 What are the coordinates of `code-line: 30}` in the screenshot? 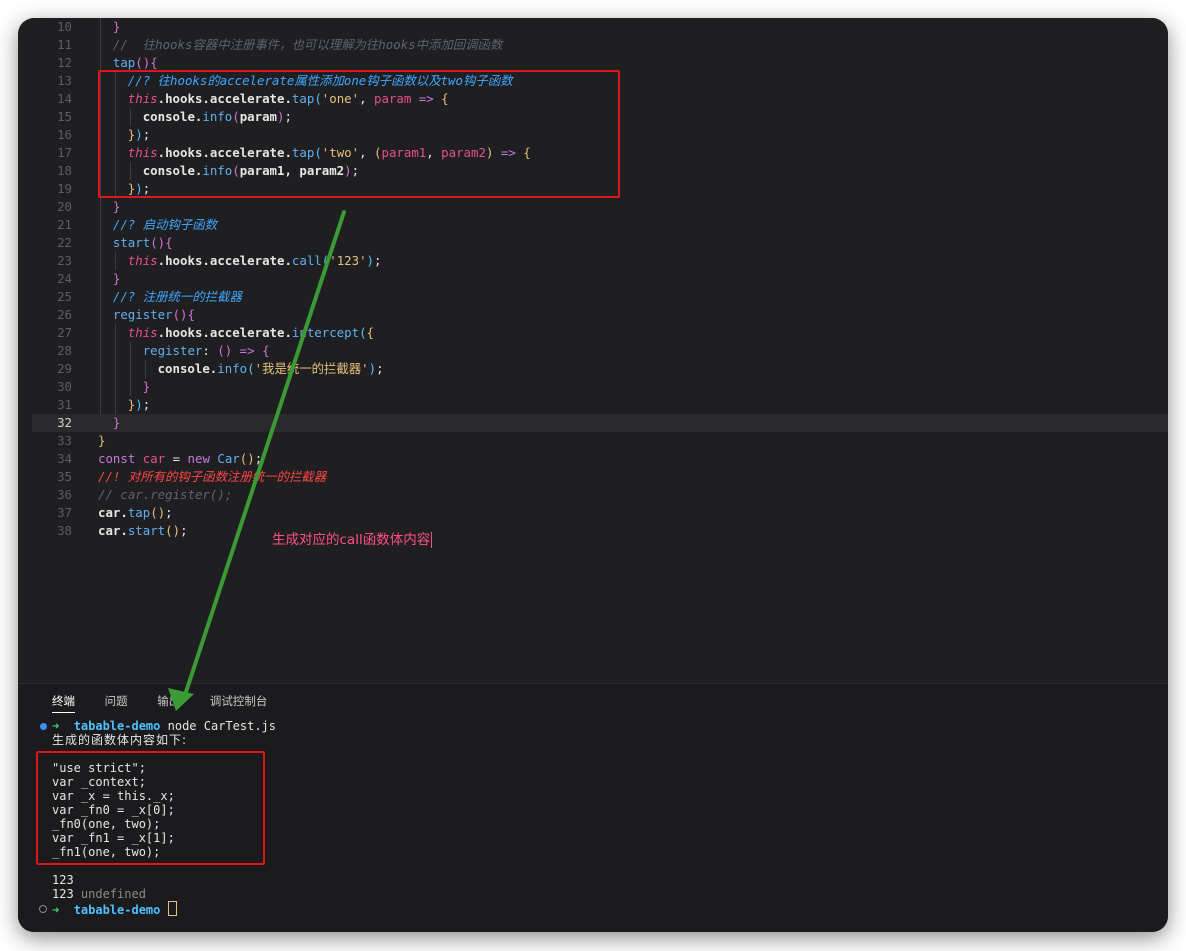 It's located at (600, 387).